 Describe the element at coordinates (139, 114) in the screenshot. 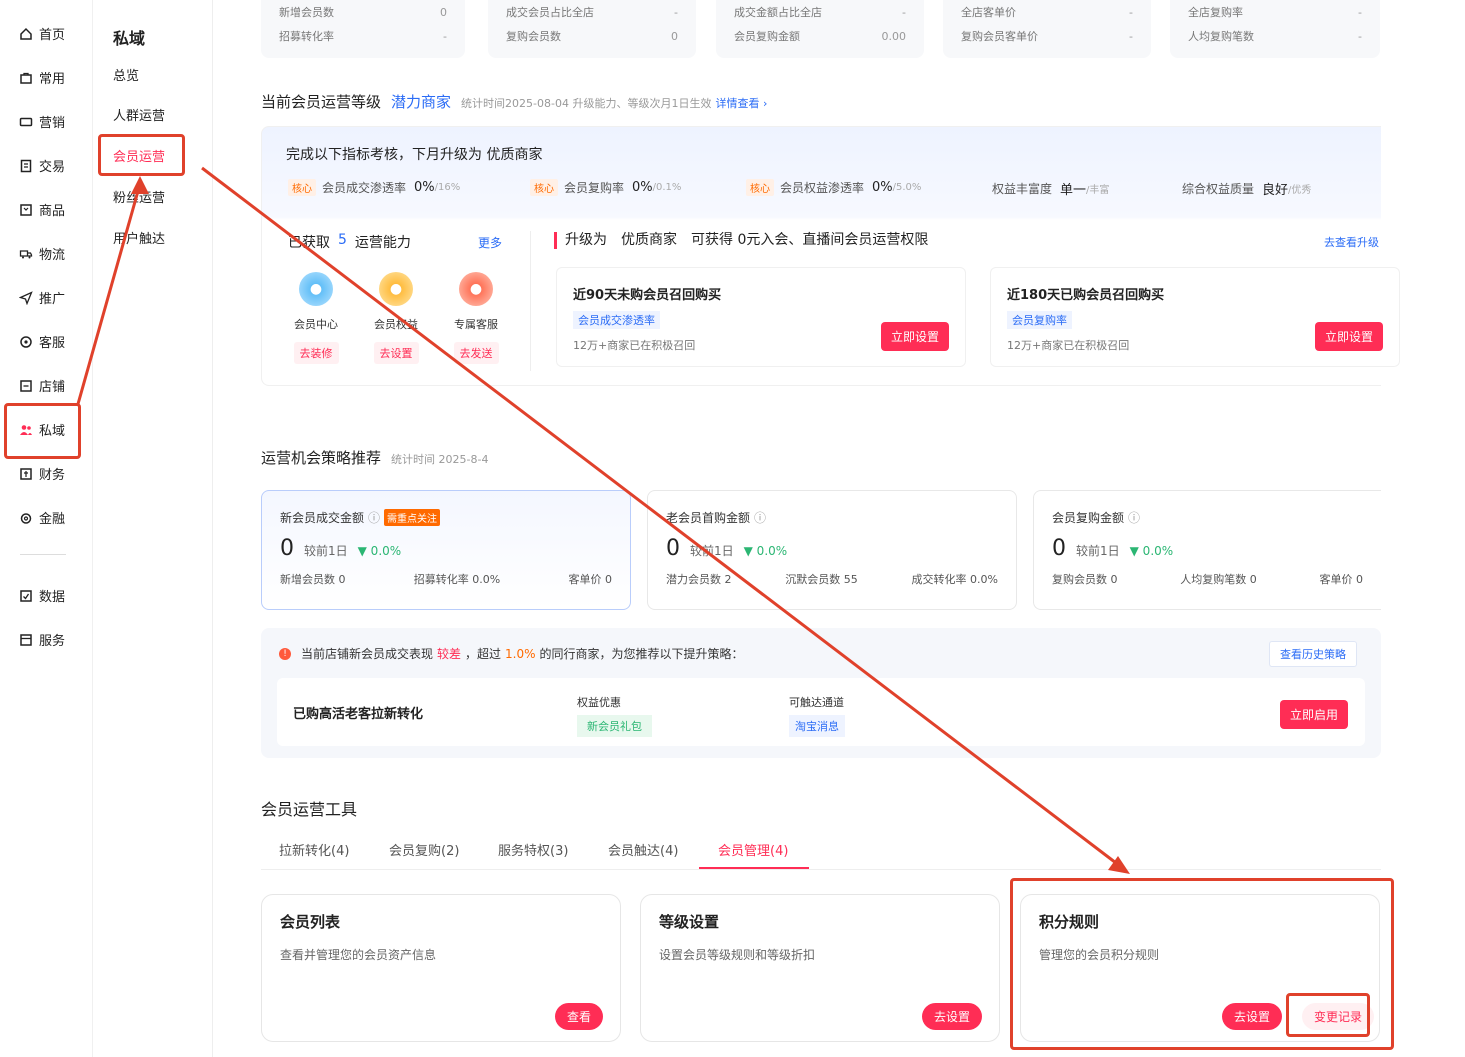

I see `sidebar-item-crowd: 人群运营` at that location.